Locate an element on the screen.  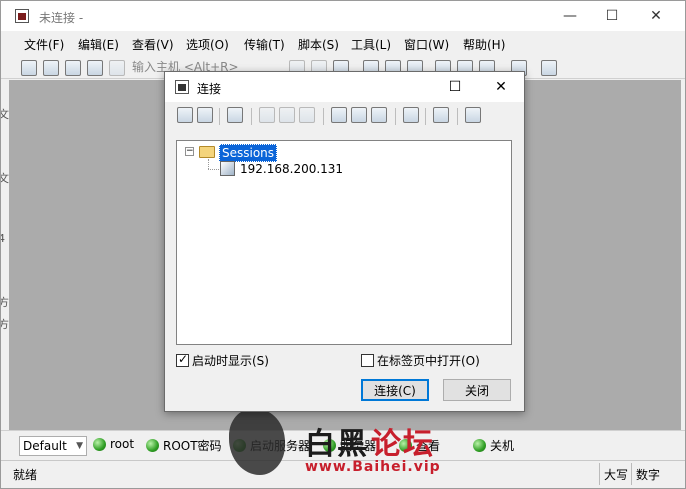
app-icon is located at coordinates (22, 16).